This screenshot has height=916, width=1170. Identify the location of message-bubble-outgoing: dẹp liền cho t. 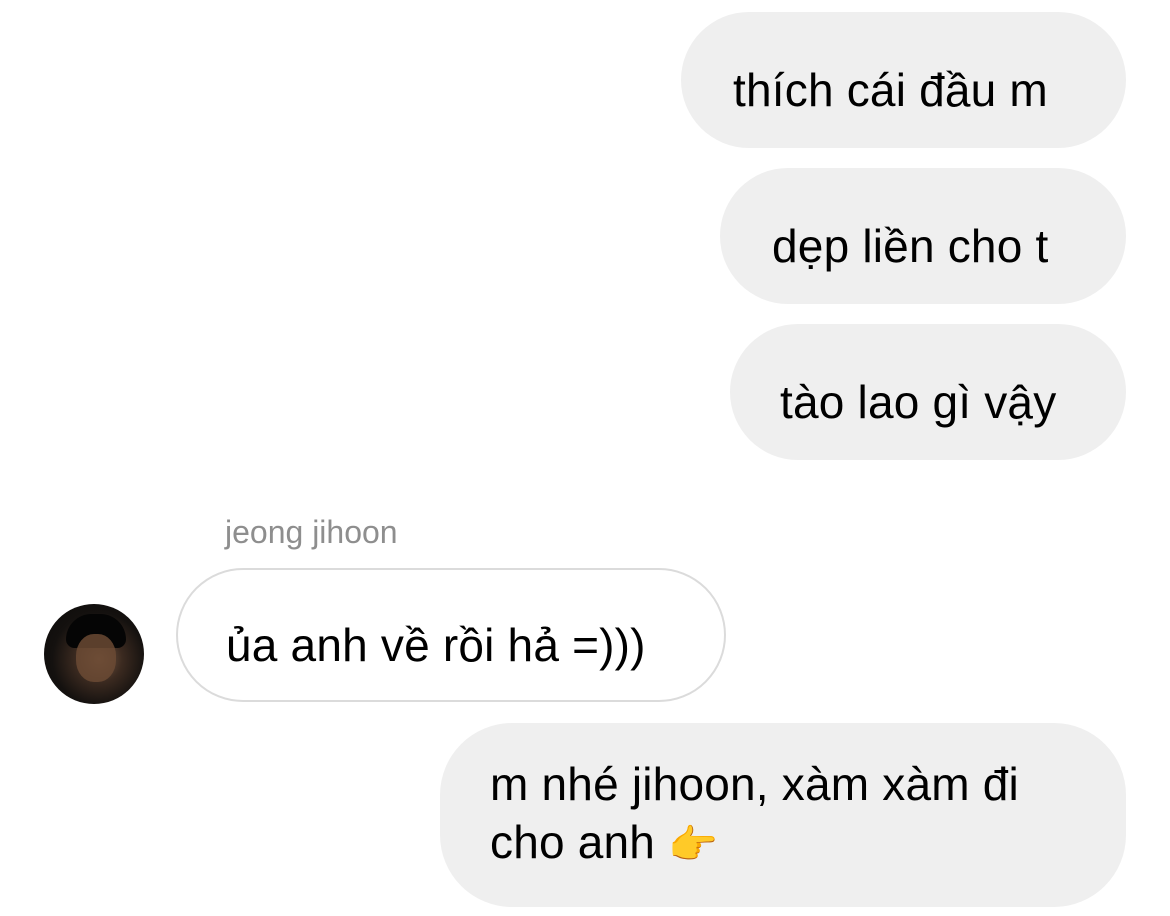
(923, 236).